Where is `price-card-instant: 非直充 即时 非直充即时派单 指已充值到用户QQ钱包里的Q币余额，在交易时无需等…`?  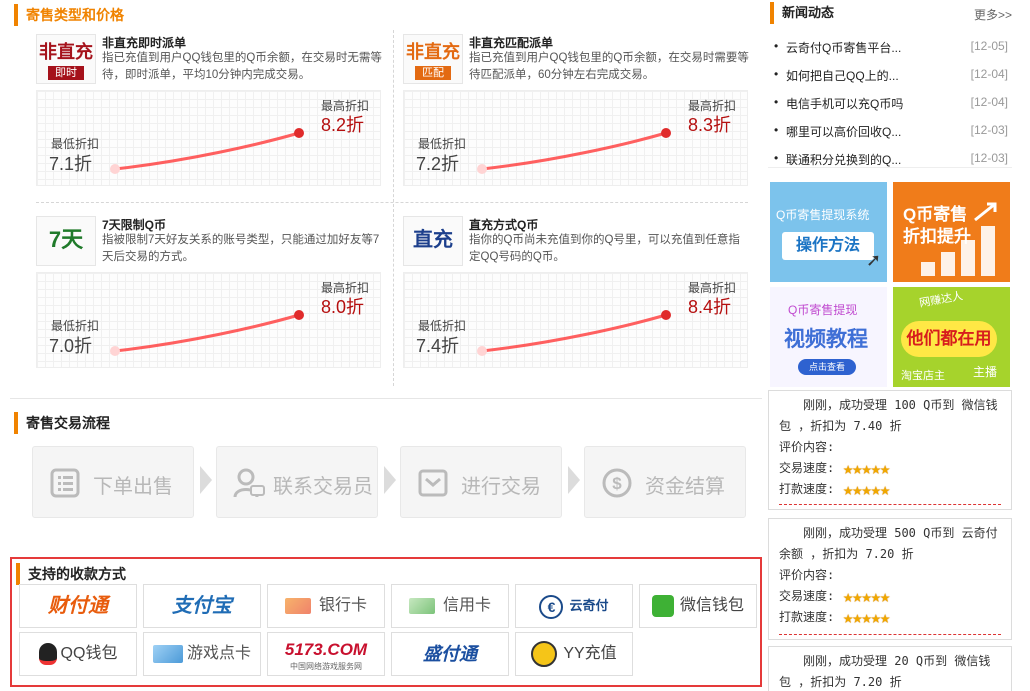 price-card-instant: 非直充 即时 非直充即时派单 指已充值到用户QQ钱包里的Q币余额，在交易时无需等… is located at coordinates (209, 117).